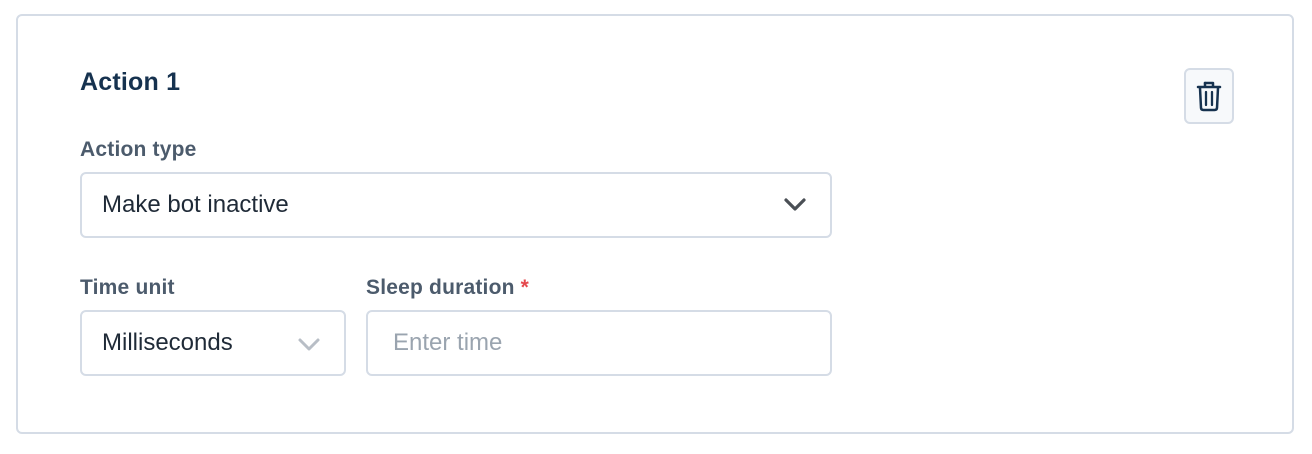 Image resolution: width=1312 pixels, height=454 pixels. Describe the element at coordinates (525, 287) in the screenshot. I see `required-marker: *` at that location.